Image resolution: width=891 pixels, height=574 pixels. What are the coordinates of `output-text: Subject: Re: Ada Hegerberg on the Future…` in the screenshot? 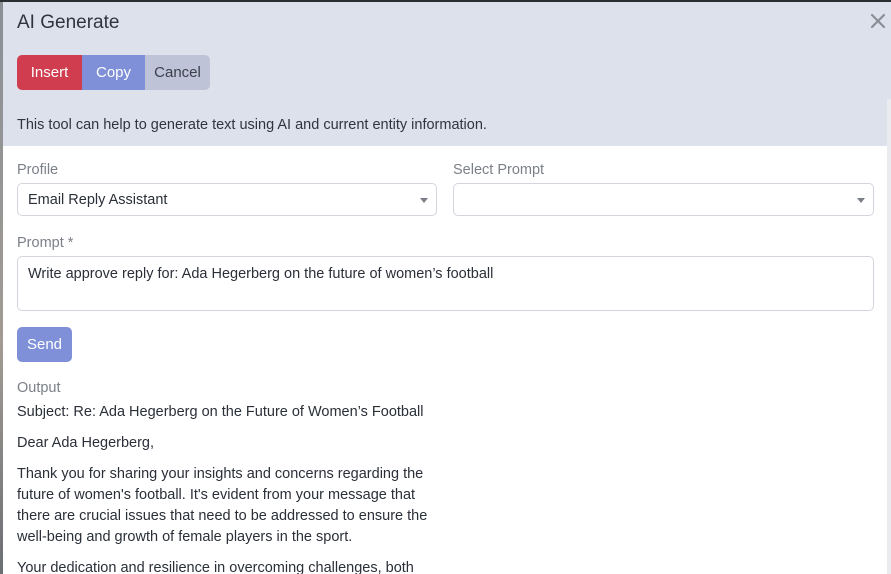 It's located at (227, 488).